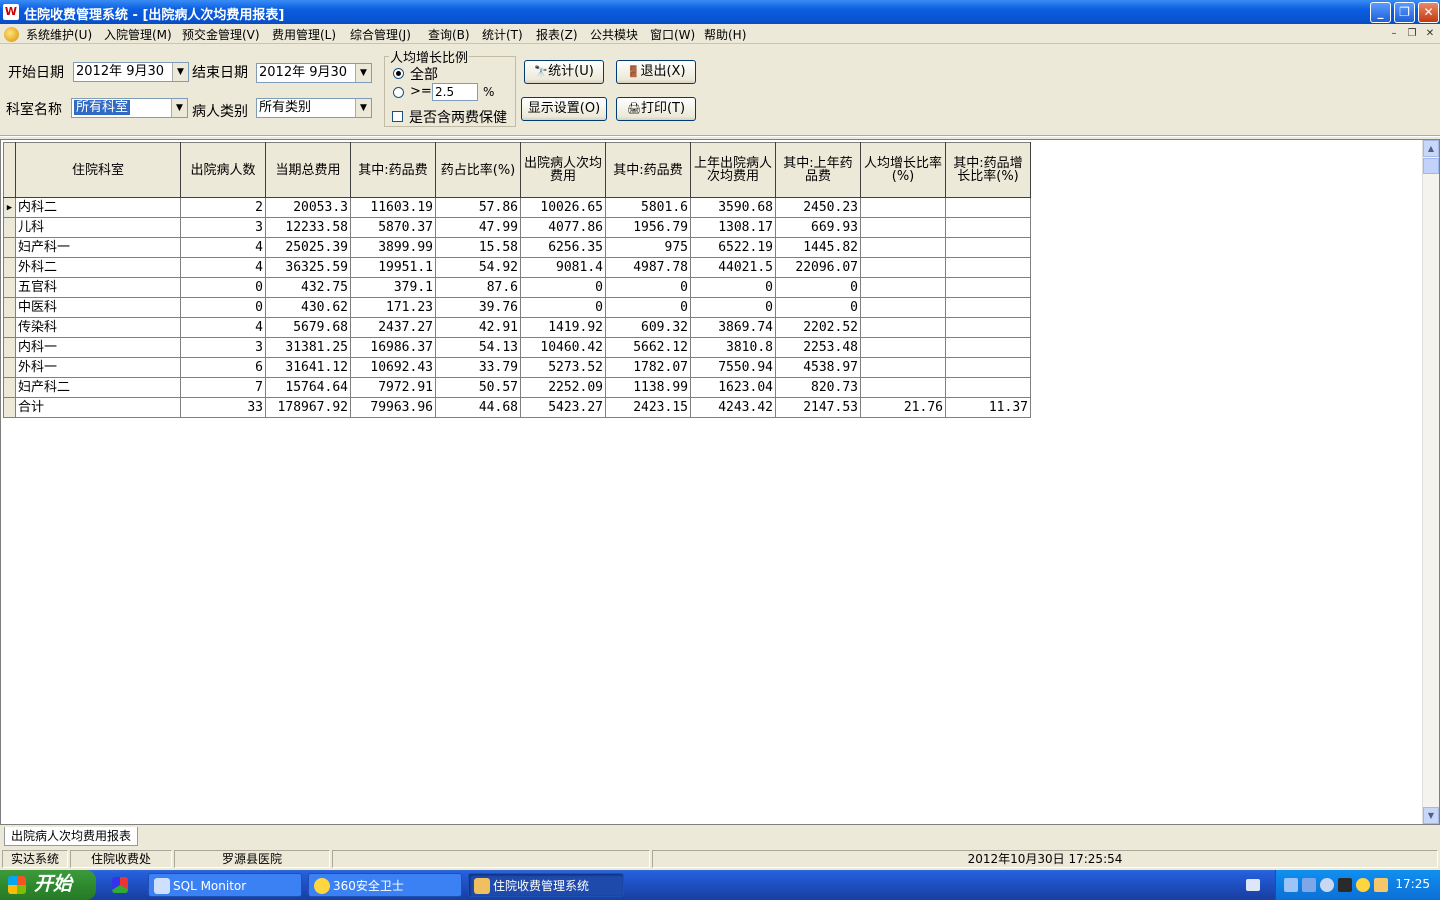  Describe the element at coordinates (1431, 815) in the screenshot. I see `scroll-down-icon: ▼` at that location.